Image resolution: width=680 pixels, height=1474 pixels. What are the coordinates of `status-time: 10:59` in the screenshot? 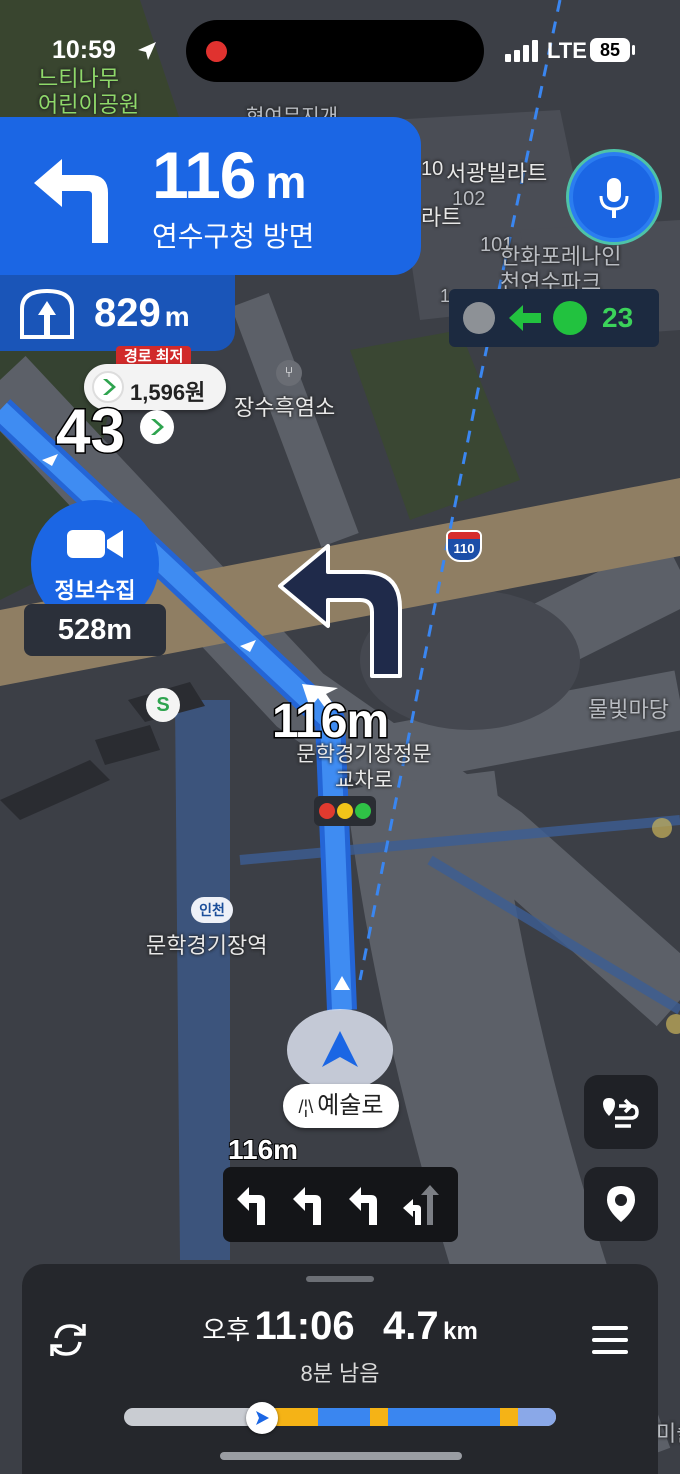 It's located at (84, 50).